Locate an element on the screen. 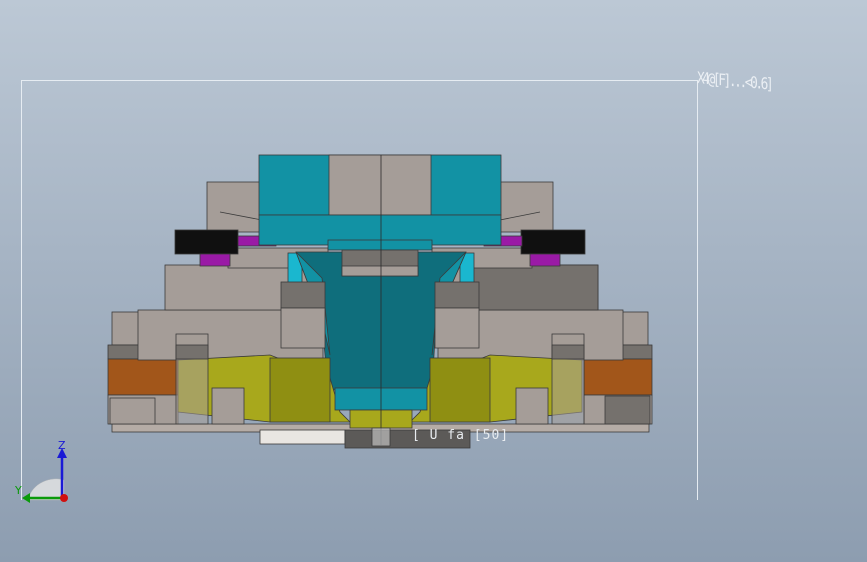 This screenshot has height=562, width=867. right-orange-block is located at coordinates (618, 377).